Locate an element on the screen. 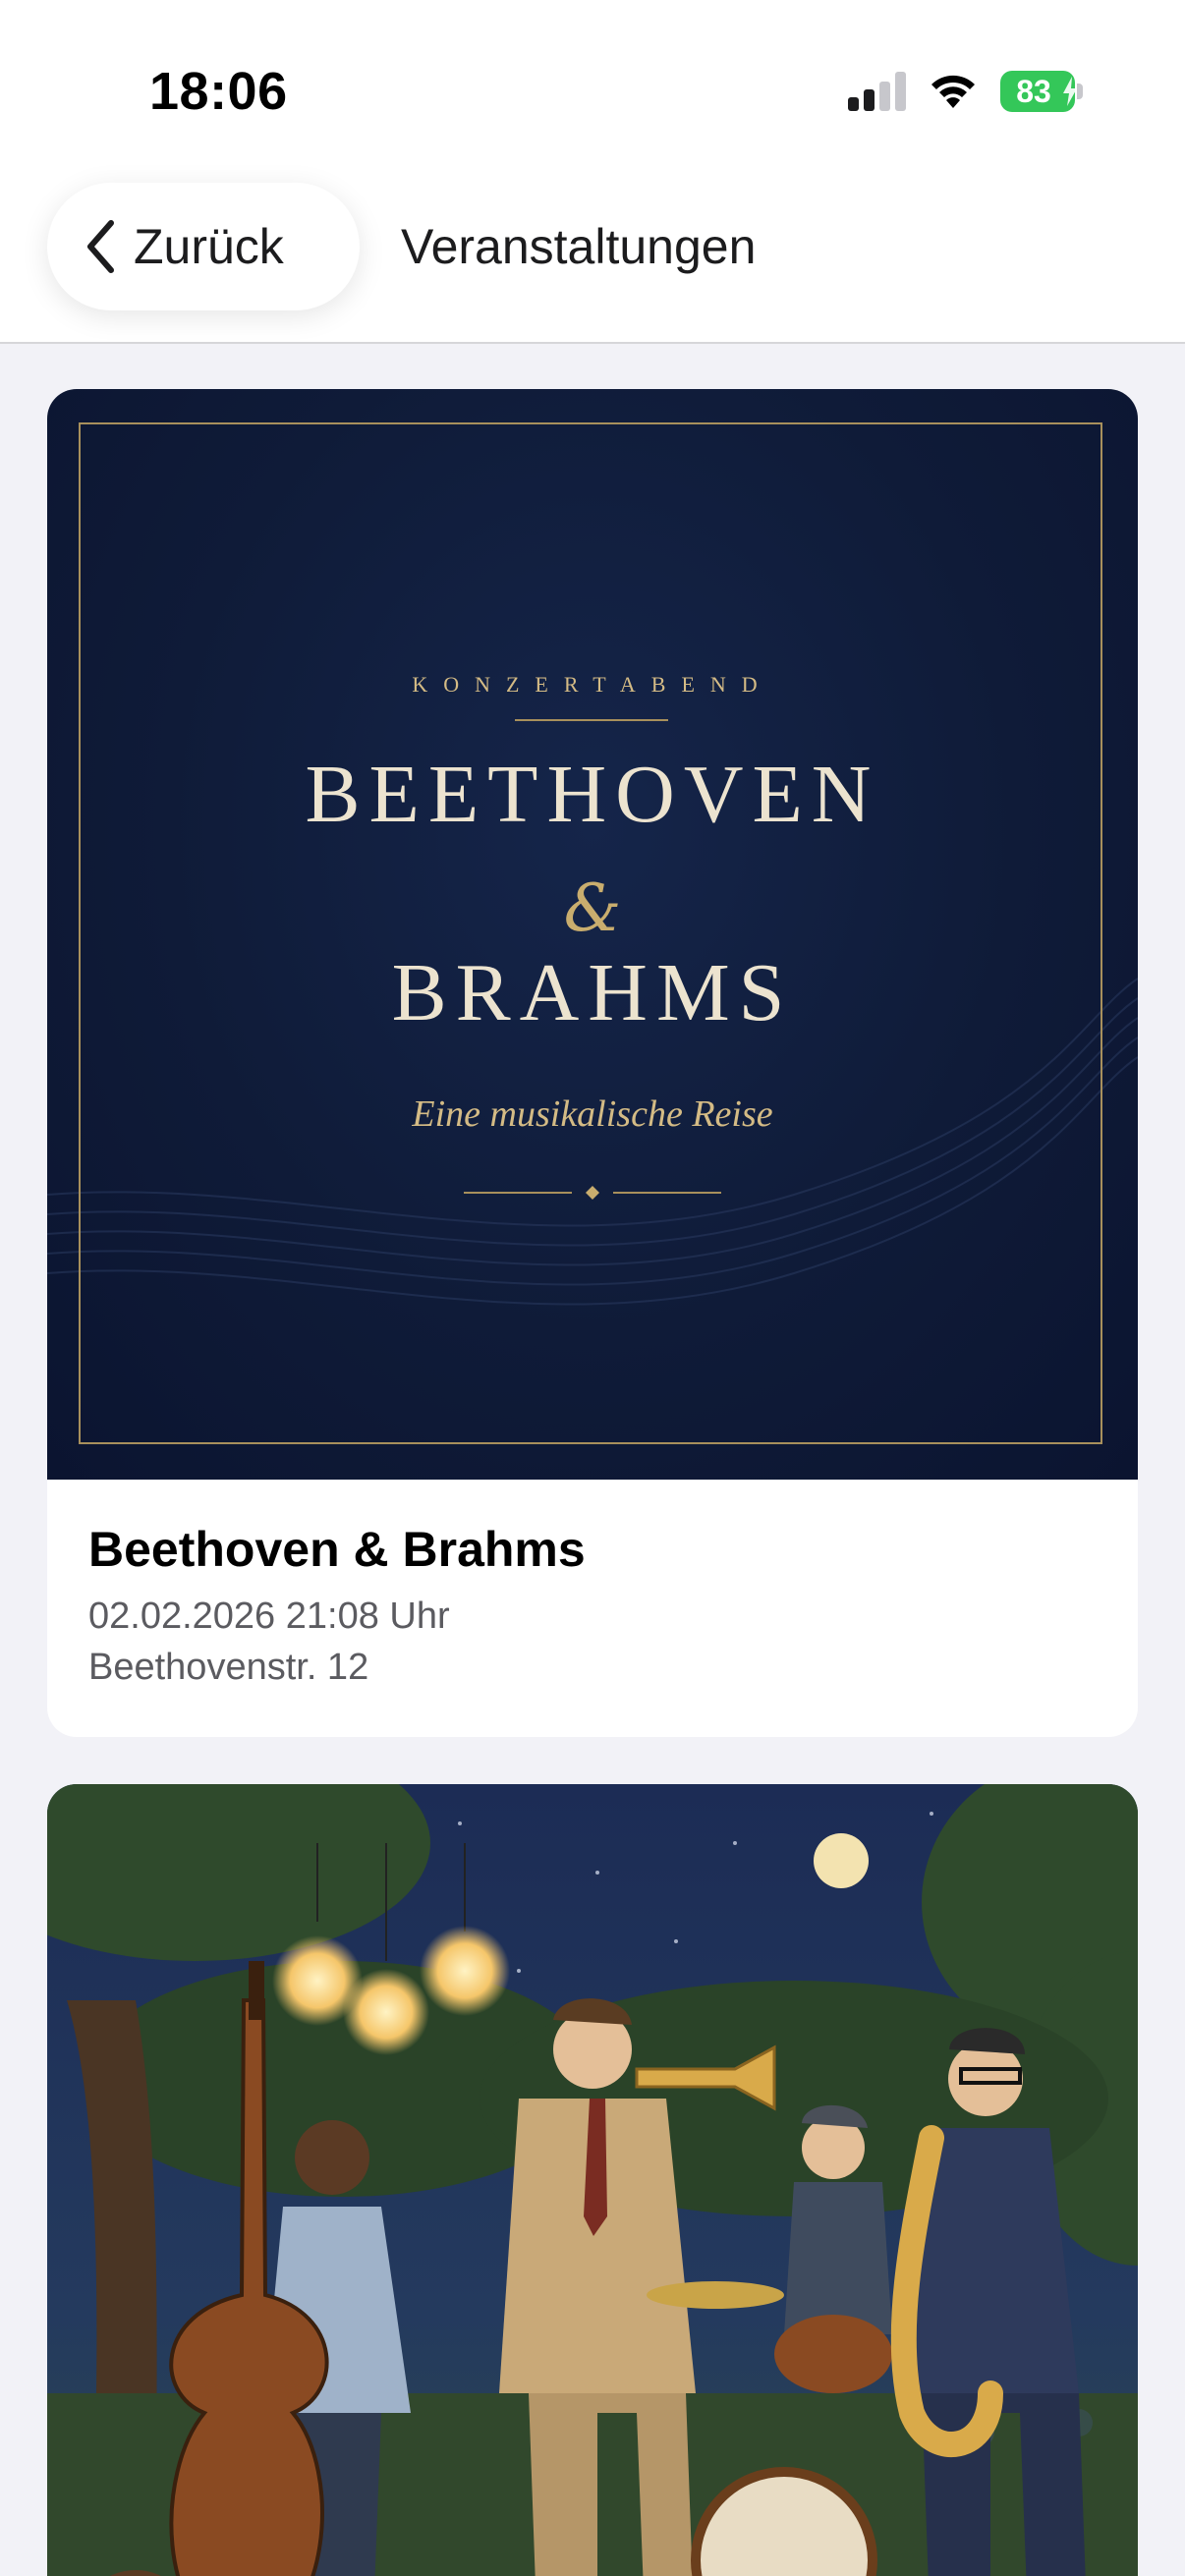 The image size is (1185, 2576). event-date: 02.02.2026 21:08 Uhr is located at coordinates (269, 1616).